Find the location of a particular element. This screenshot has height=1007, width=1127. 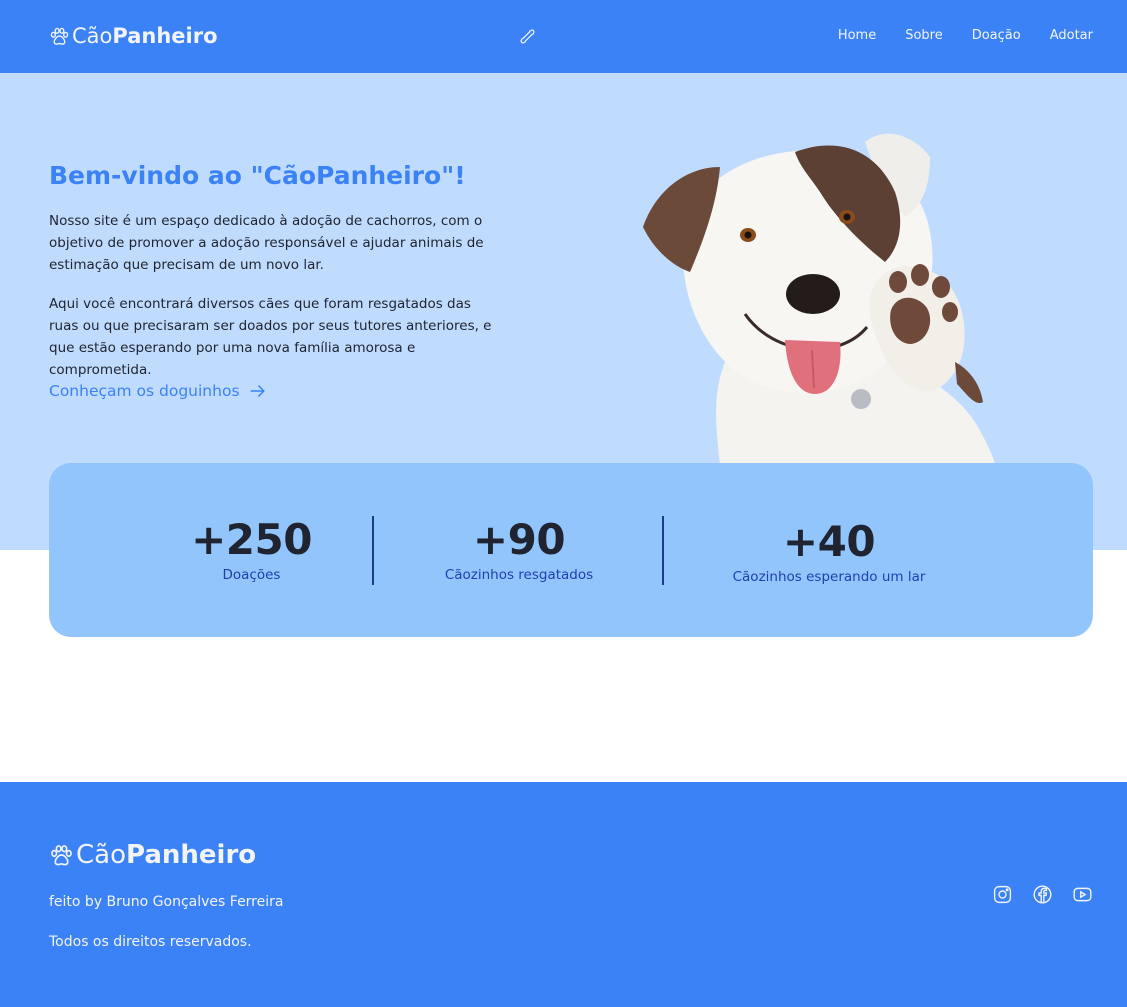

nav-link-adotar: Adotar is located at coordinates (1071, 36).